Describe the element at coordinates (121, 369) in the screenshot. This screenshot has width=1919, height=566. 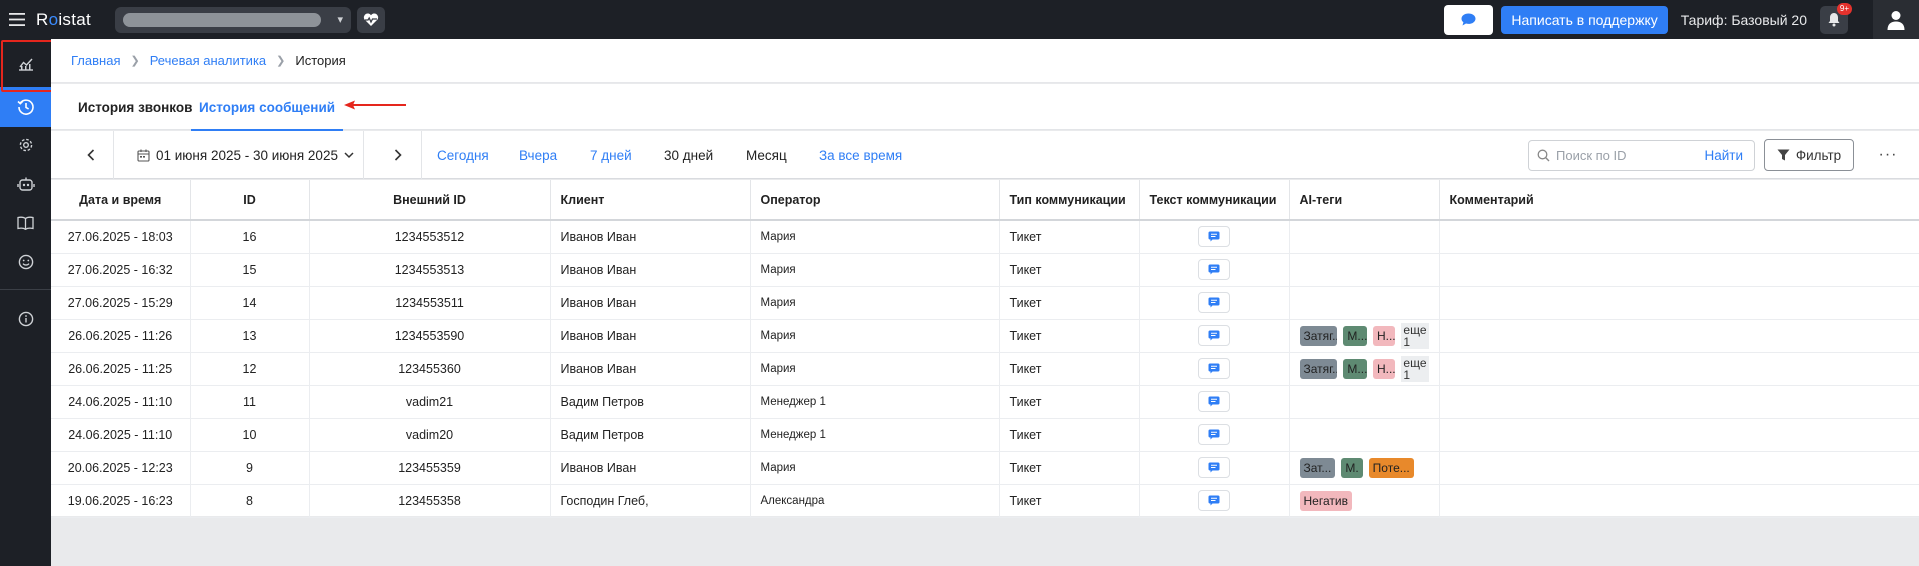
I see `cell-datetime: 26.06.2025 - 11:25` at that location.